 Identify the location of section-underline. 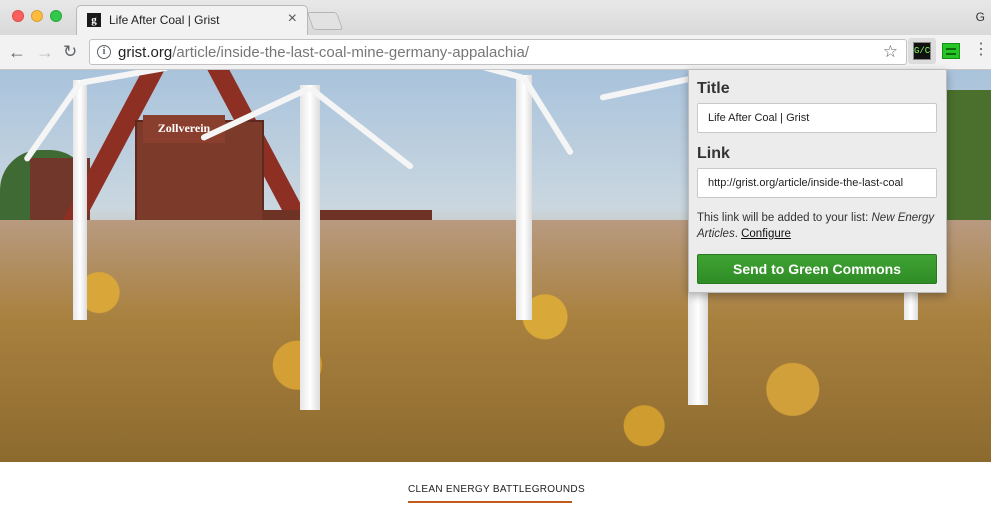
(490, 502).